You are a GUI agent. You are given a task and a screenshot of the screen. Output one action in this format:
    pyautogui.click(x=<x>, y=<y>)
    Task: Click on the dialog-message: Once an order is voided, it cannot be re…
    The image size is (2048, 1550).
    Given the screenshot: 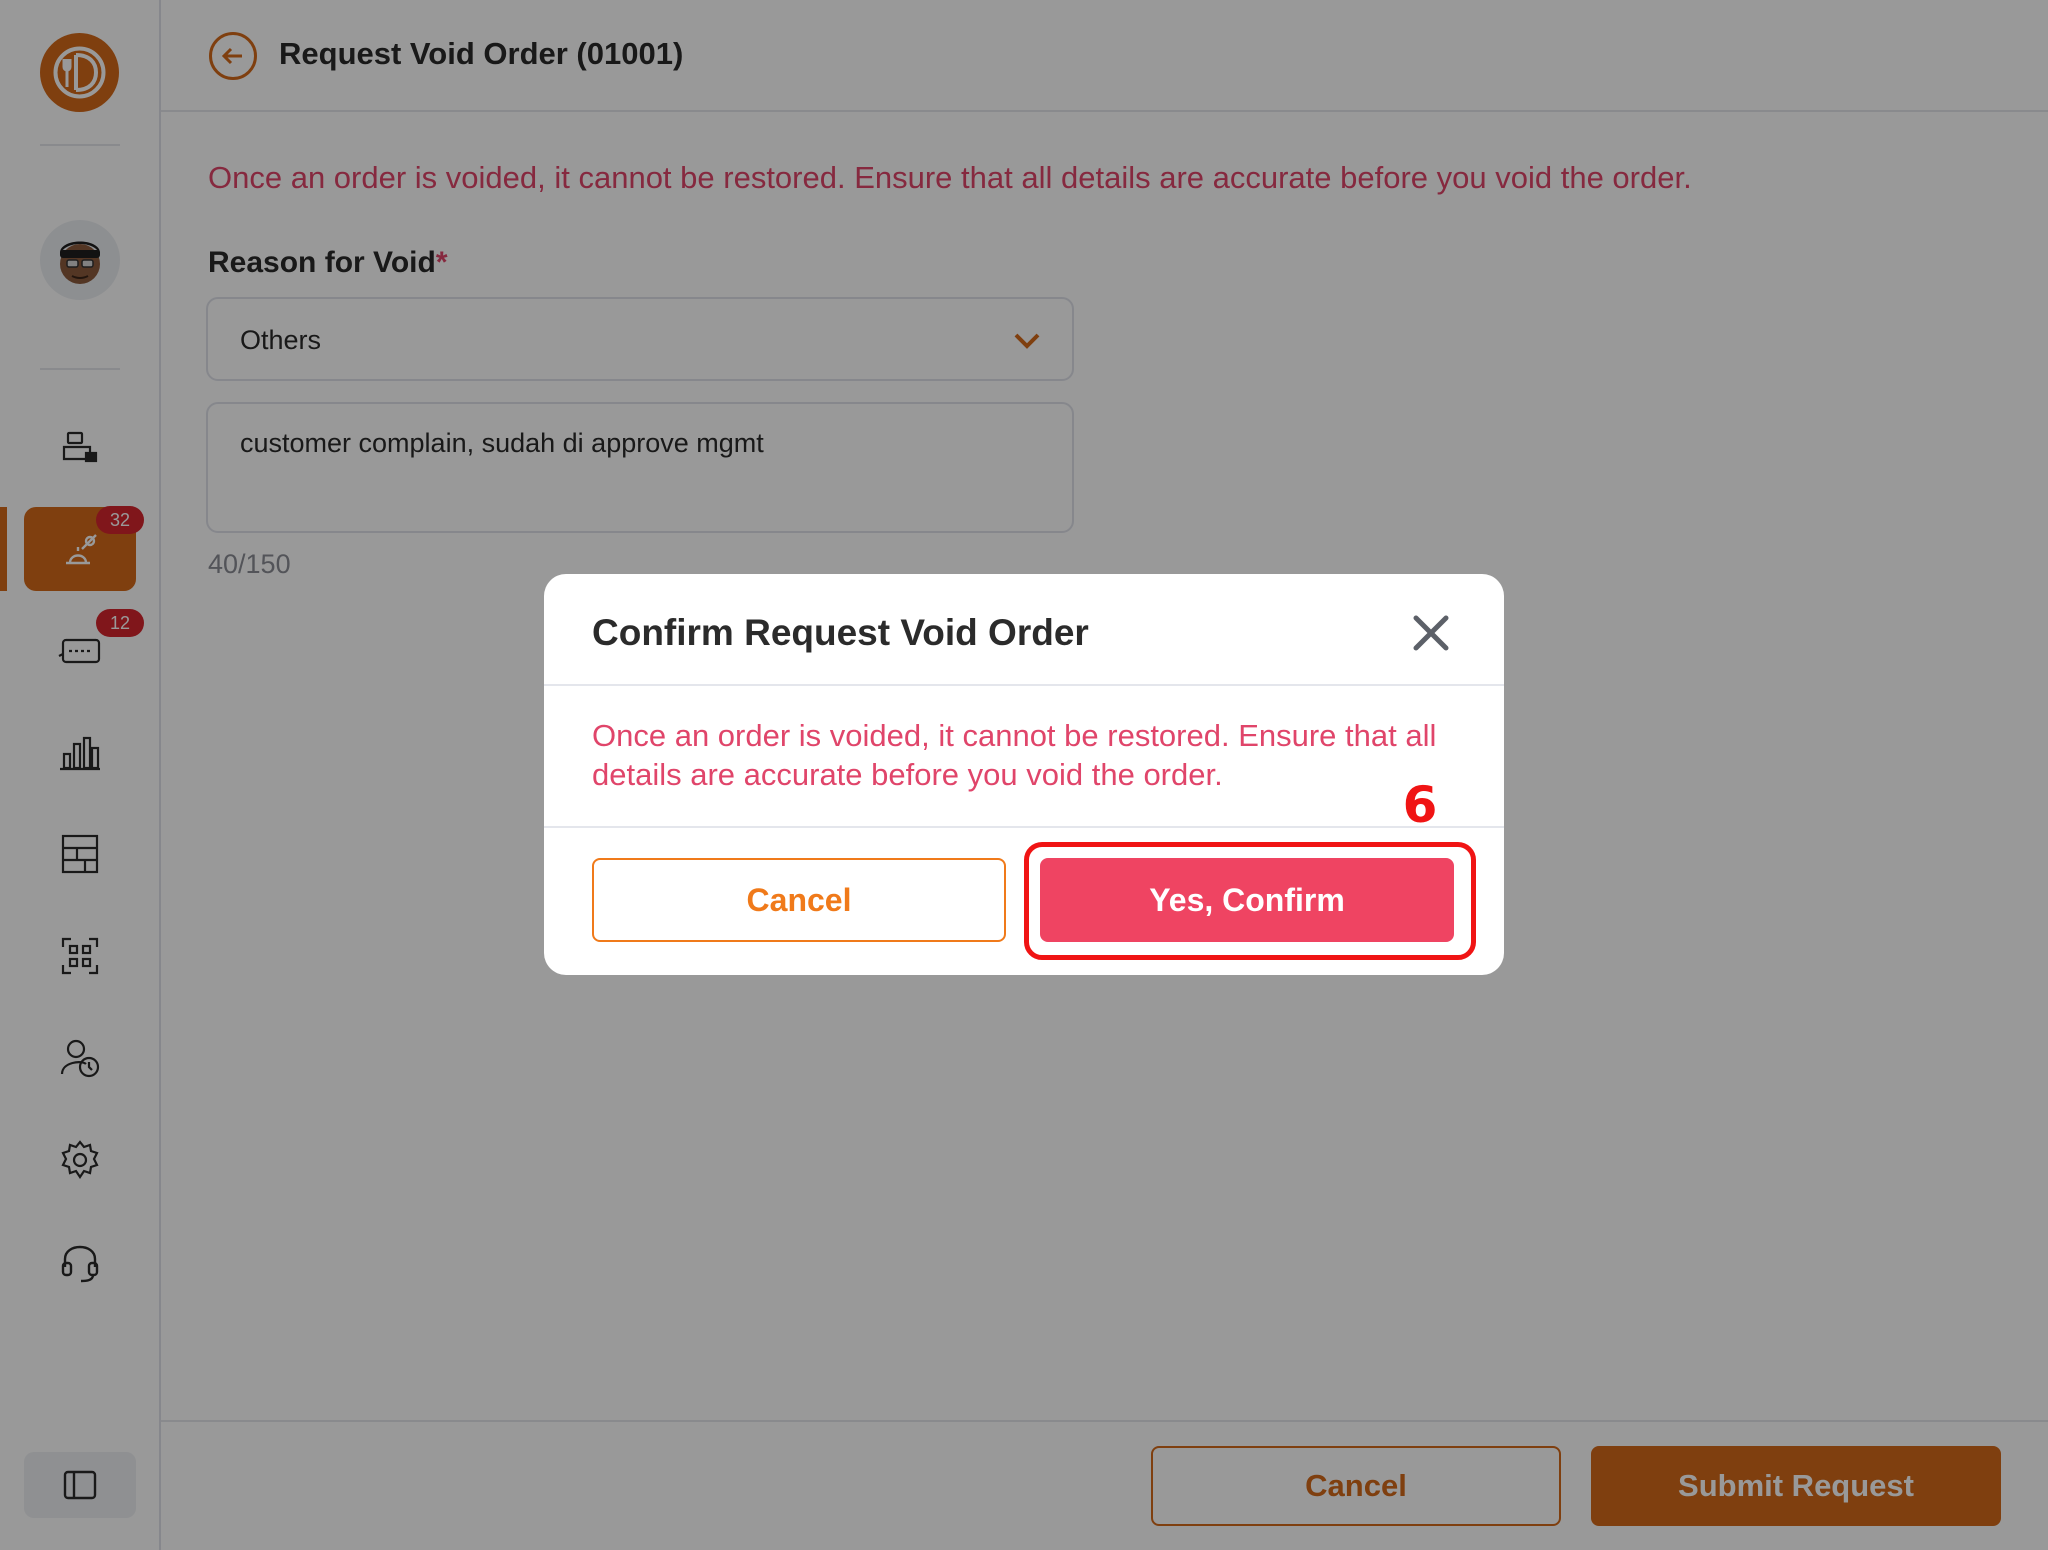 What is the action you would take?
    pyautogui.click(x=1014, y=755)
    